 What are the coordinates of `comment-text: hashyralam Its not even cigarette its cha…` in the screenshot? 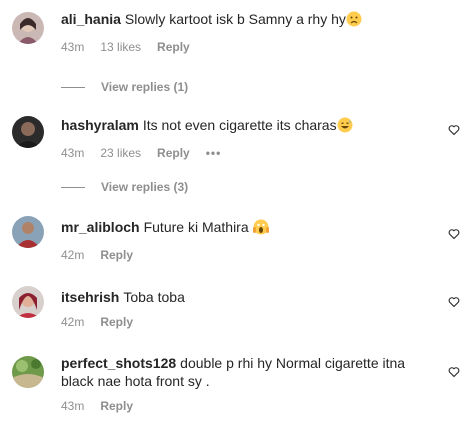 It's located at (249, 126).